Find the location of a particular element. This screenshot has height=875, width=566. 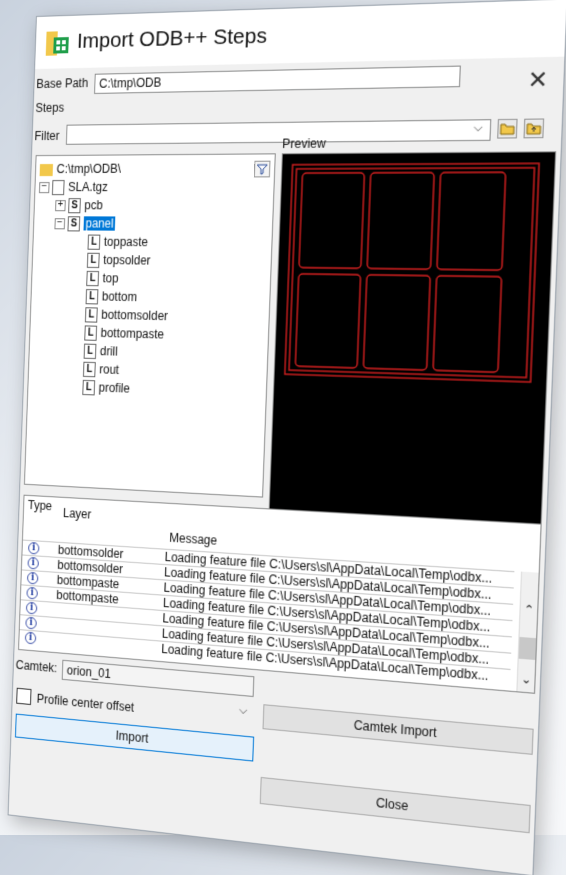

tree-label: toppaste is located at coordinates (126, 242).